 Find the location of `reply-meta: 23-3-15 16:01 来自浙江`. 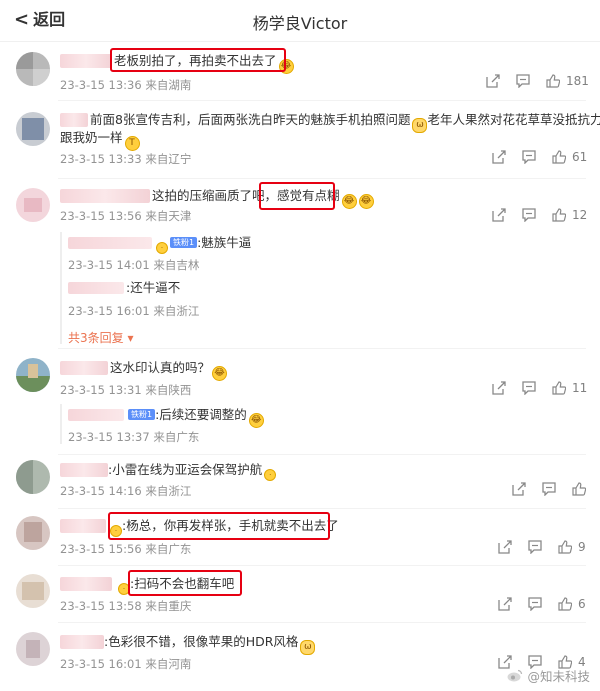

reply-meta: 23-3-15 16:01 来自浙江 is located at coordinates (134, 311).